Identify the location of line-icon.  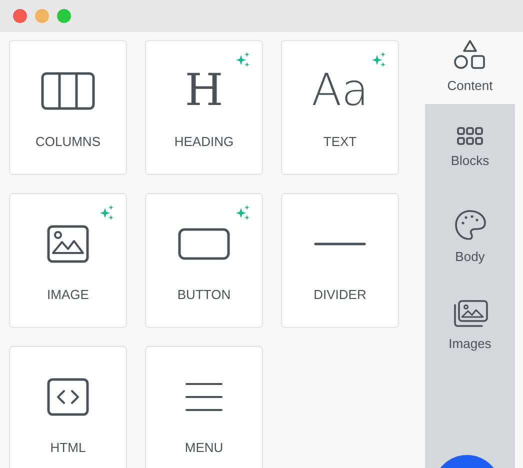
(340, 244).